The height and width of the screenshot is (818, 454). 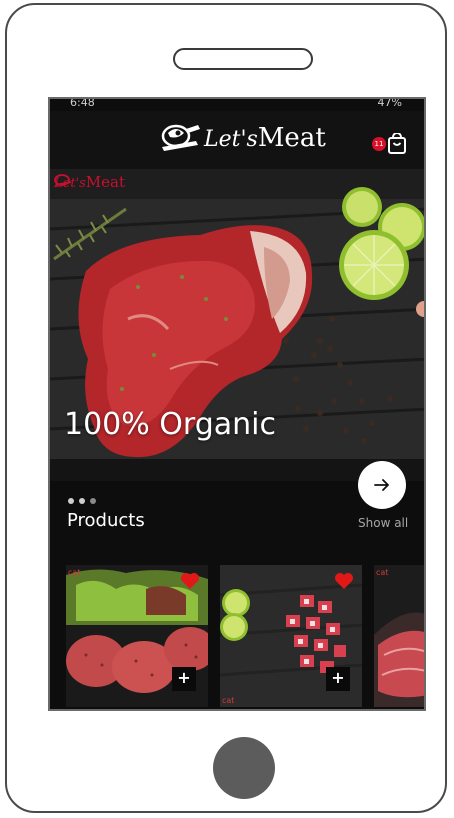 What do you see at coordinates (82, 104) in the screenshot?
I see `status-time: 6:48` at bounding box center [82, 104].